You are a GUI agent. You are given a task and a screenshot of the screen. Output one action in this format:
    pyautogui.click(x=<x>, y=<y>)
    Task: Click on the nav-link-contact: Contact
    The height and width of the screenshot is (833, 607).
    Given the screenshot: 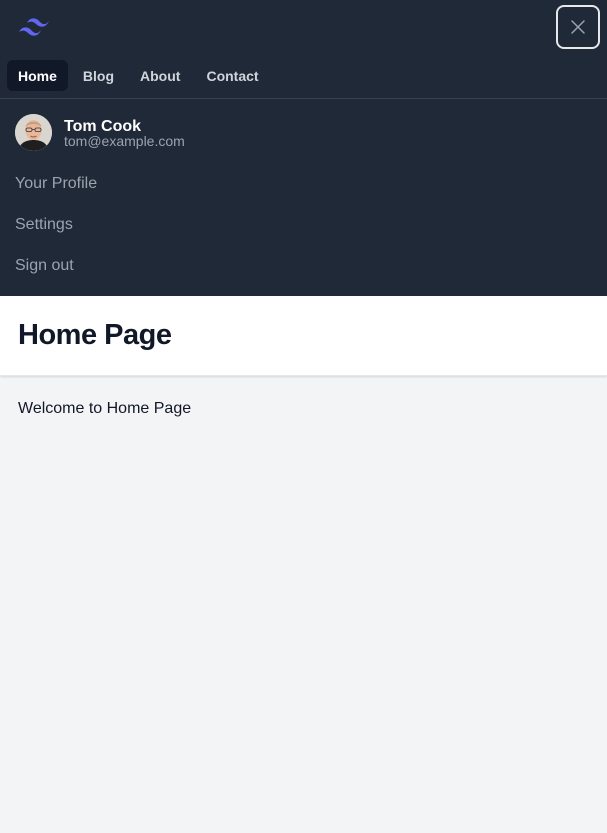 What is the action you would take?
    pyautogui.click(x=232, y=75)
    